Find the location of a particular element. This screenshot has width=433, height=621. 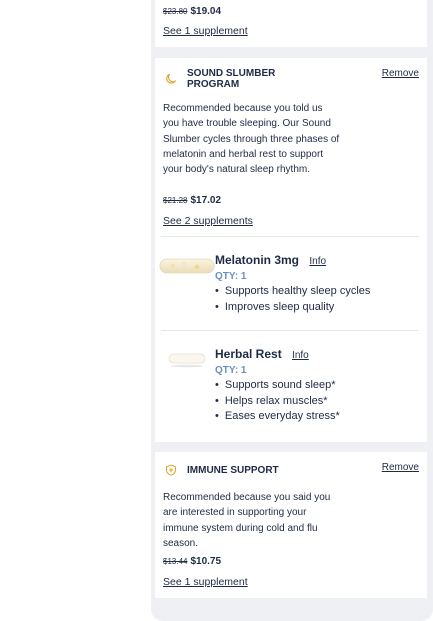

benefit-item: Helps relax muscles* is located at coordinates (277, 402).